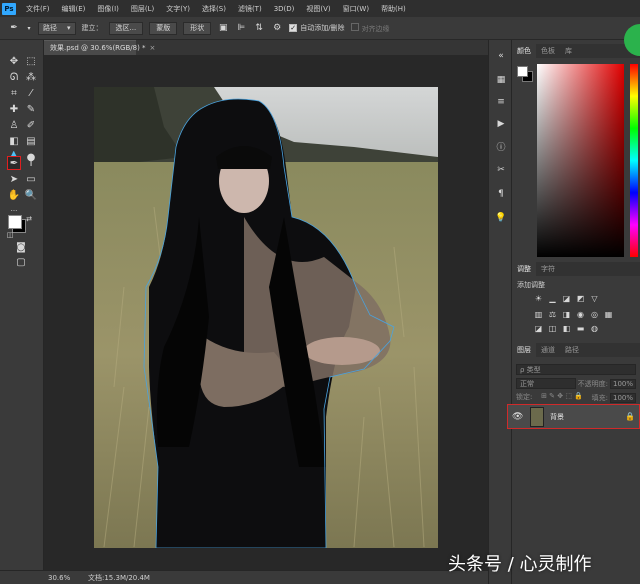 The image size is (640, 584). I want to click on menu-file: 文件(F), so click(38, 9).